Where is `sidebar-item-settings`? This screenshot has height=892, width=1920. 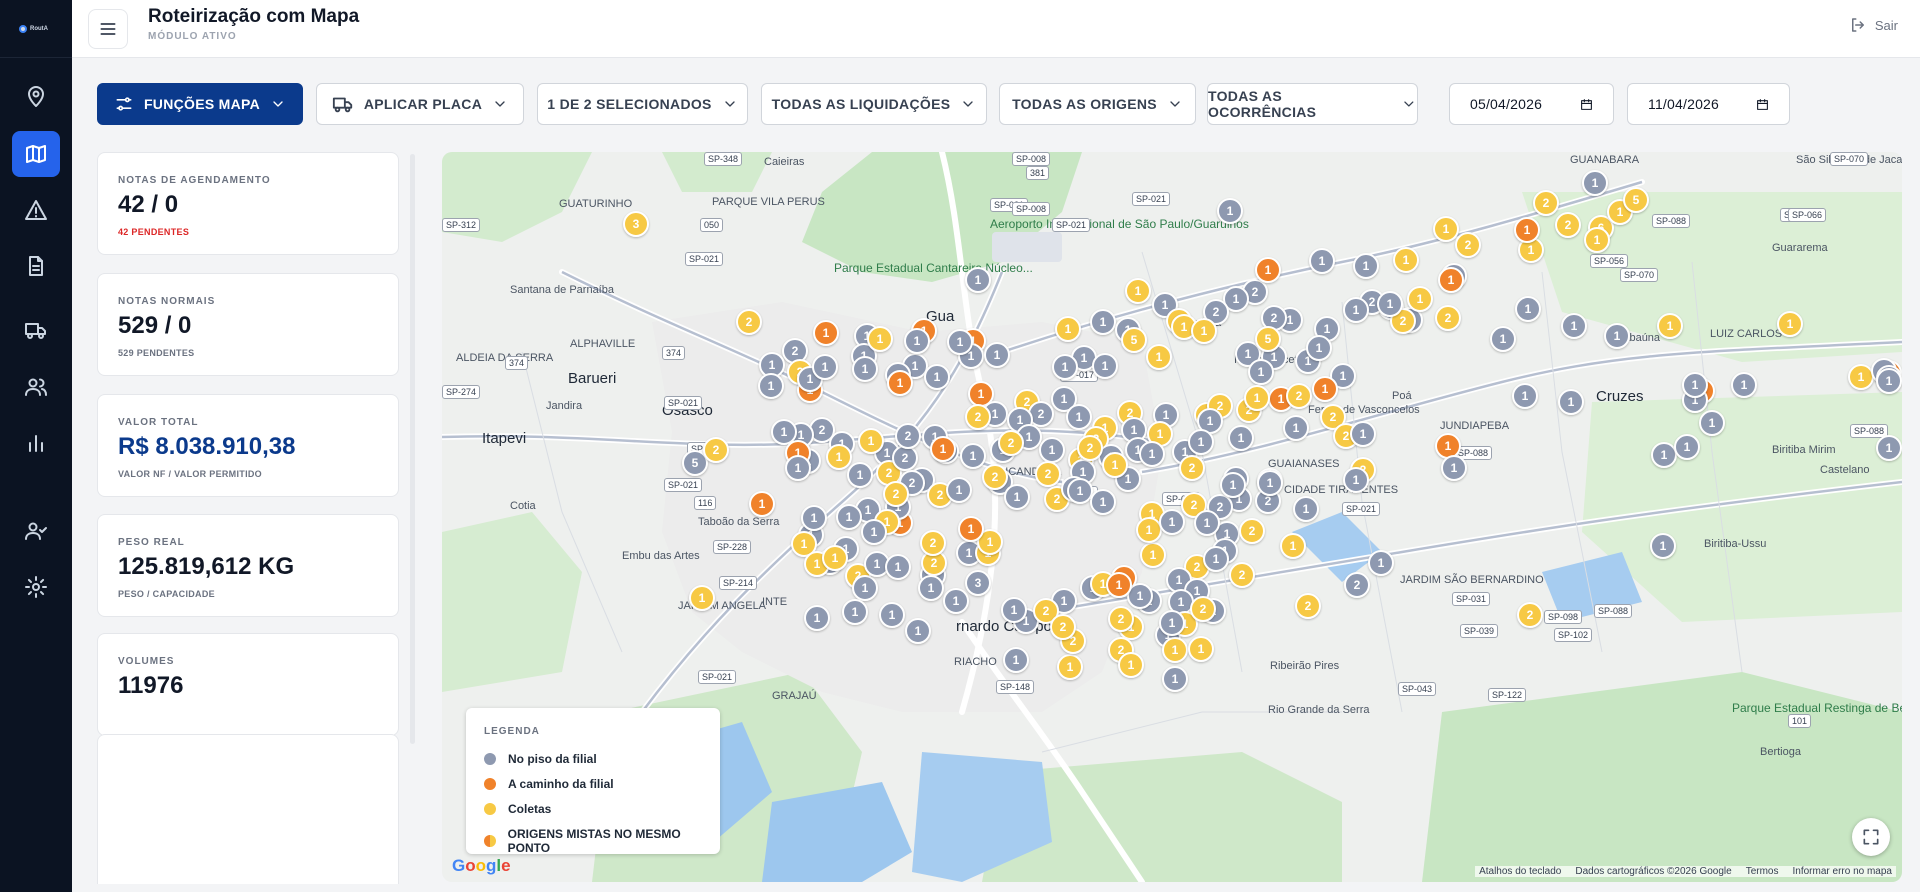 sidebar-item-settings is located at coordinates (36, 587).